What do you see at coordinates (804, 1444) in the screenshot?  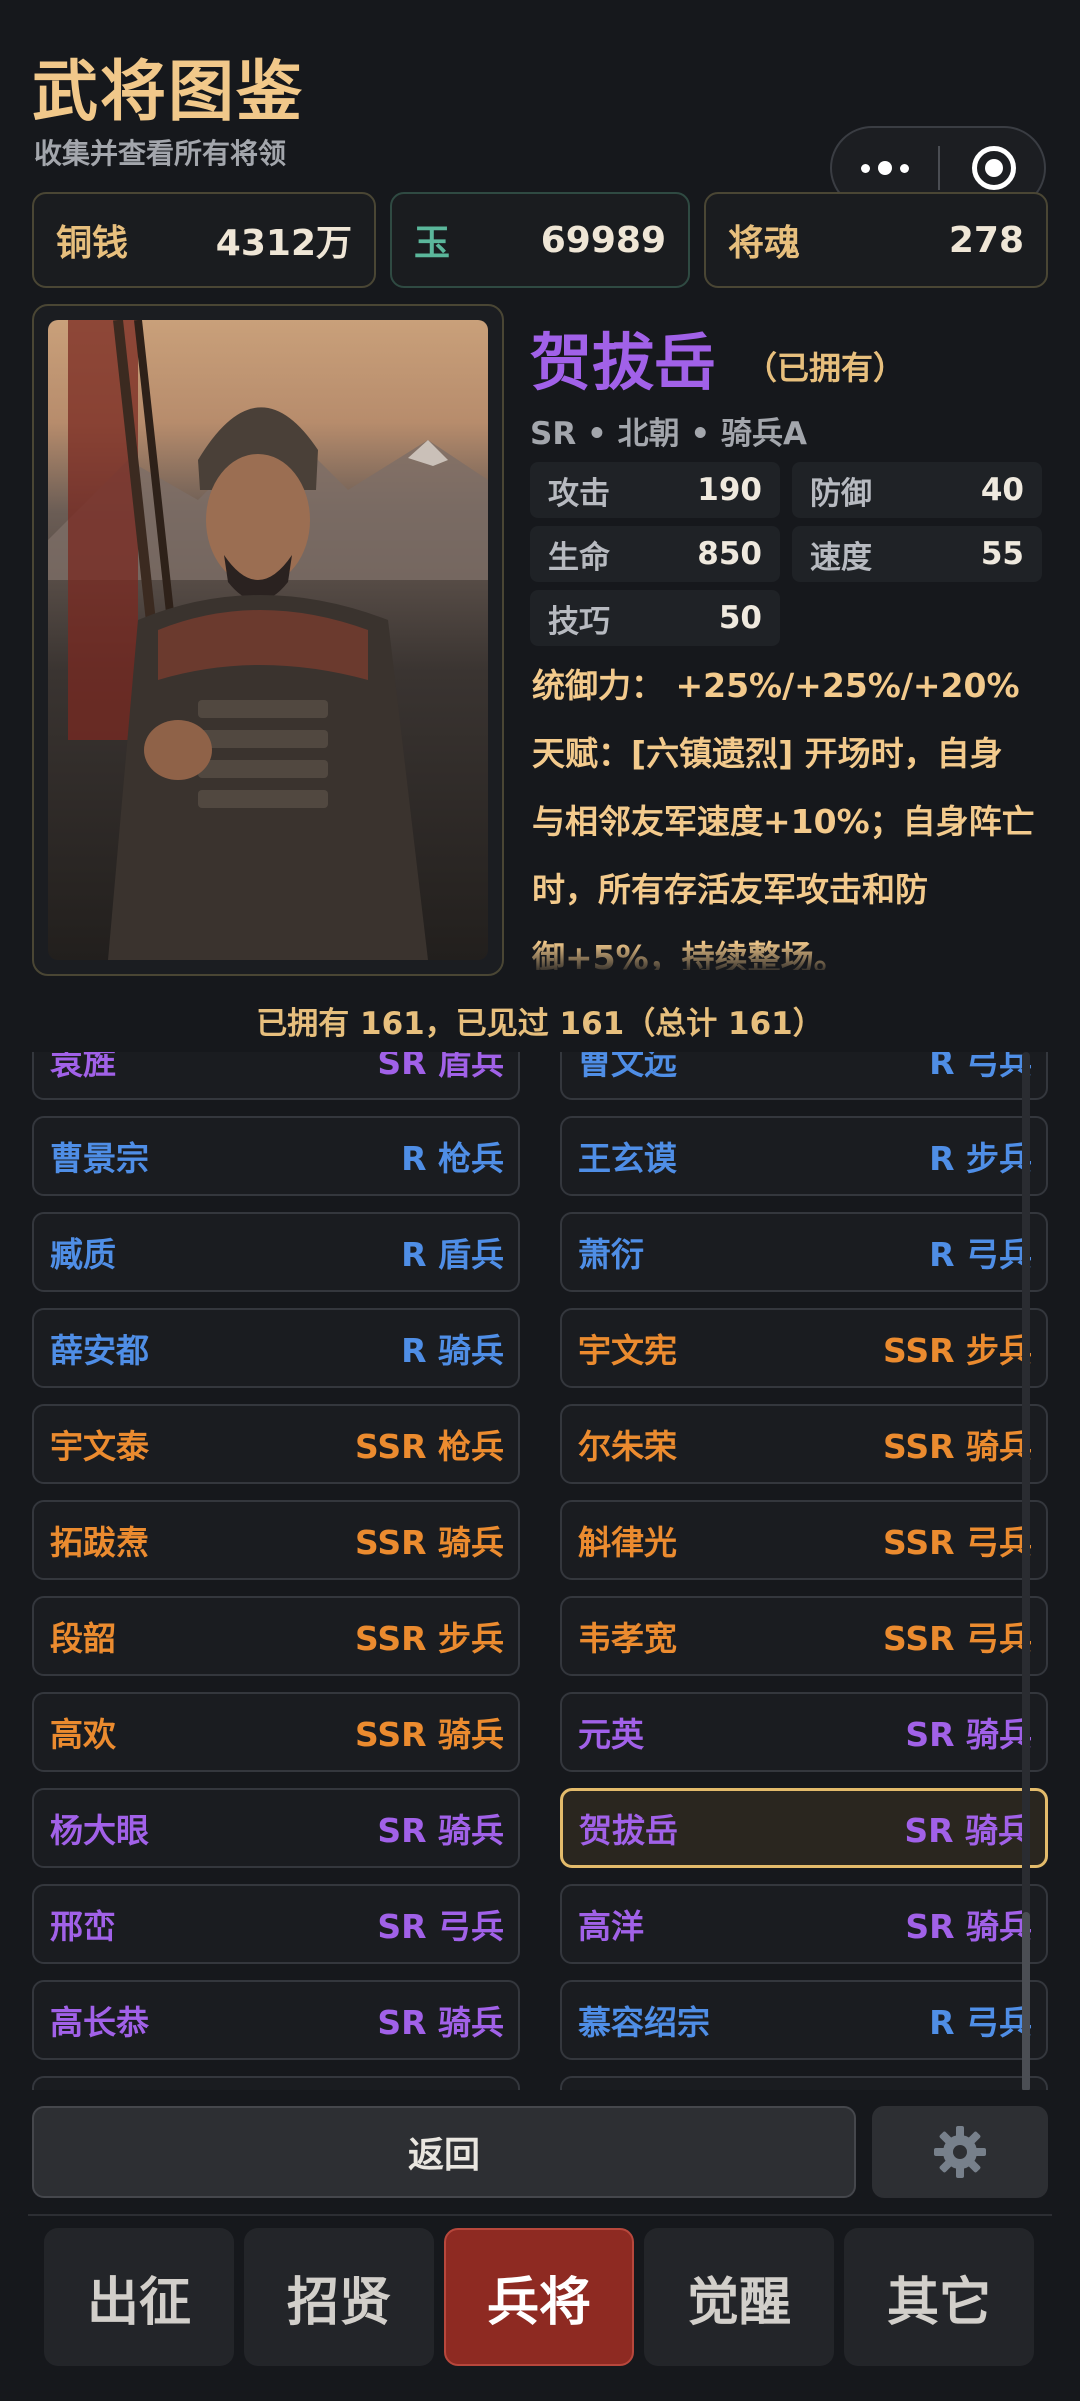 I see `hero-list-item: 尔朱荣 SSR 骑兵` at bounding box center [804, 1444].